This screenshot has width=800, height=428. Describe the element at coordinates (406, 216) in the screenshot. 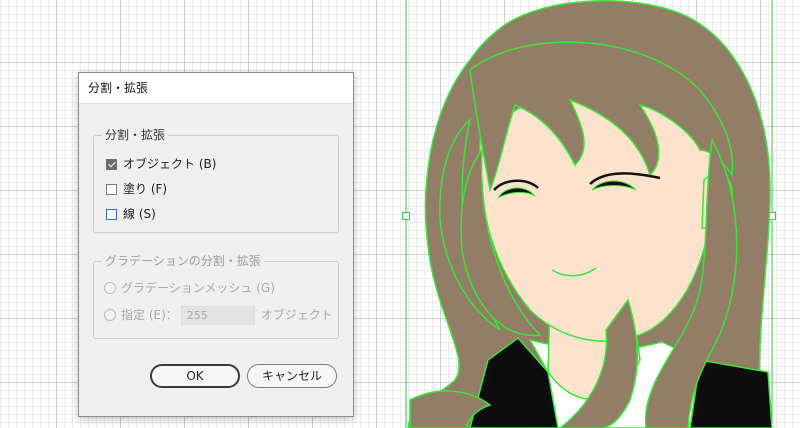

I see `selection-handle-left` at that location.